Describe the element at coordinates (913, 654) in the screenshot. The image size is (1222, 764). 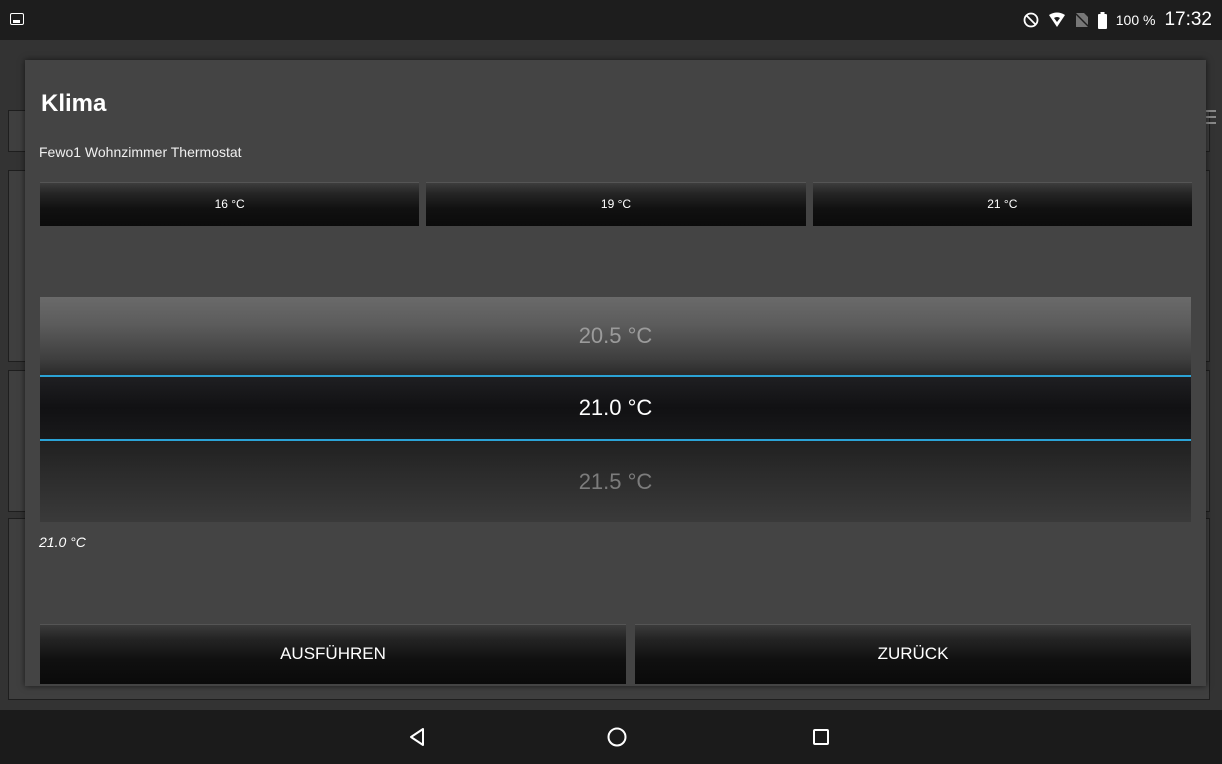
I see `back-button: ZURÜCK` at that location.